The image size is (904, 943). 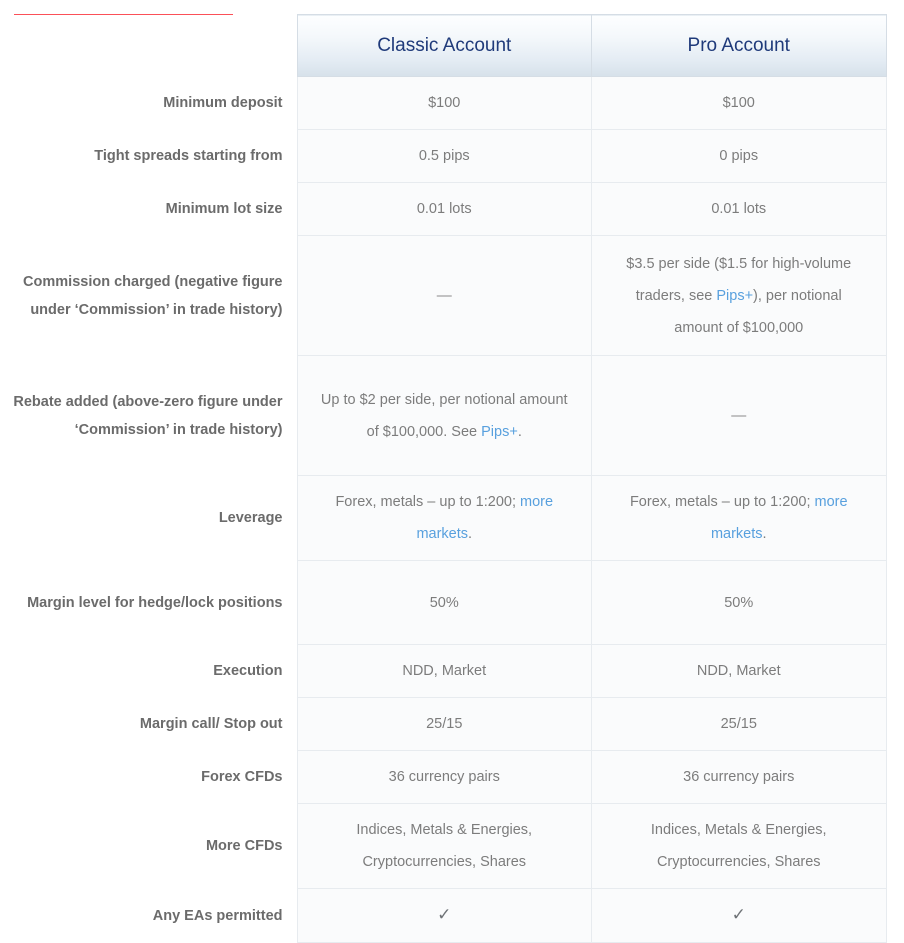 I want to click on cell-classic-account: $100, so click(x=444, y=103).